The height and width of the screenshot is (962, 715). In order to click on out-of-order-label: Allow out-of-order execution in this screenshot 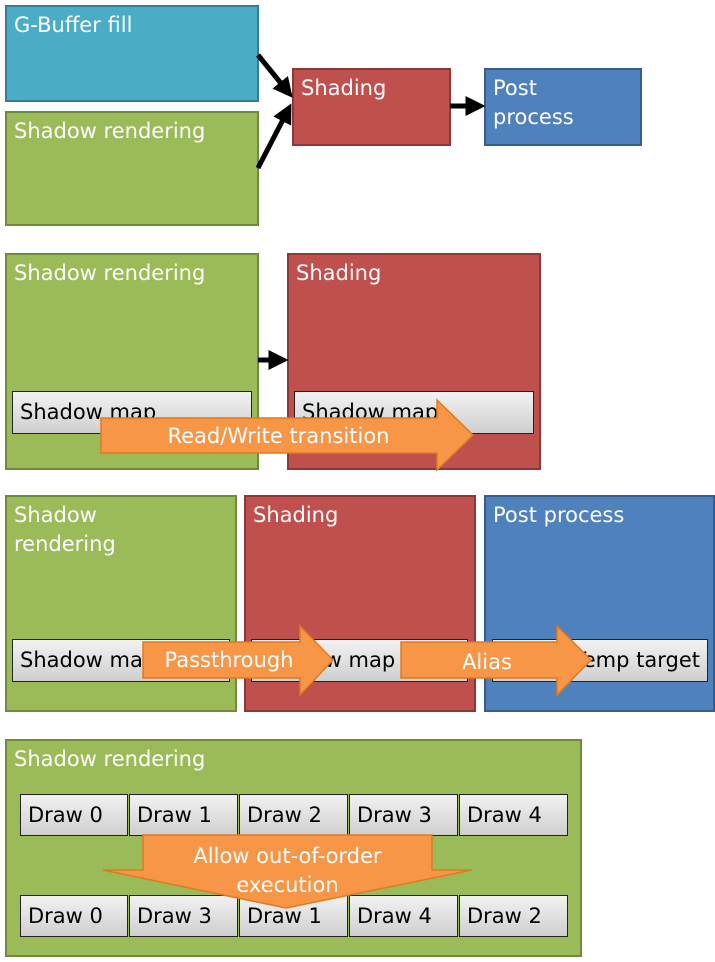, I will do `click(287, 870)`.